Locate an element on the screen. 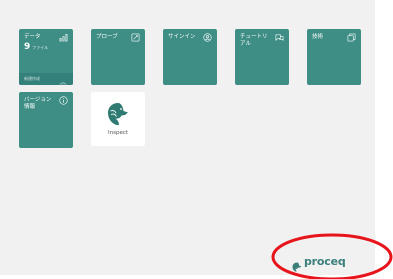  proceq-logo-icon is located at coordinates (297, 264).